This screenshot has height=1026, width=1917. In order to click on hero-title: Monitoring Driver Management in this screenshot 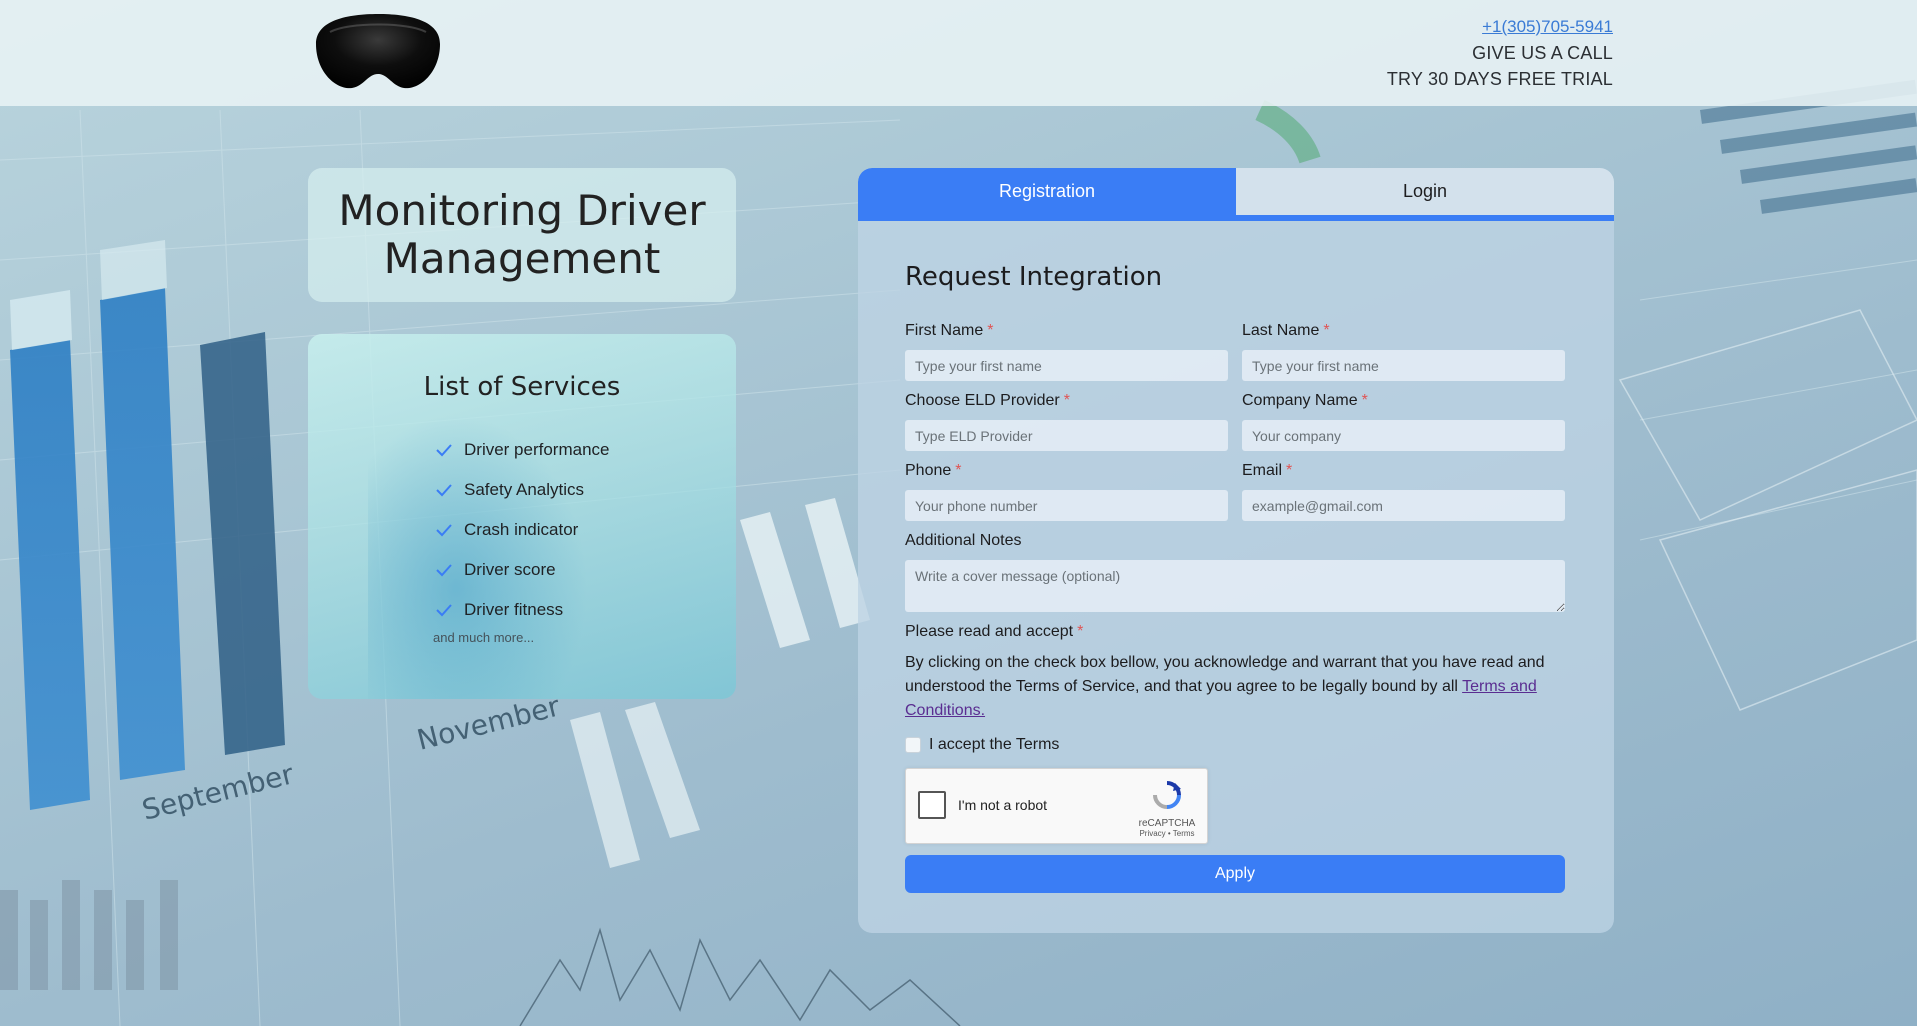, I will do `click(522, 234)`.